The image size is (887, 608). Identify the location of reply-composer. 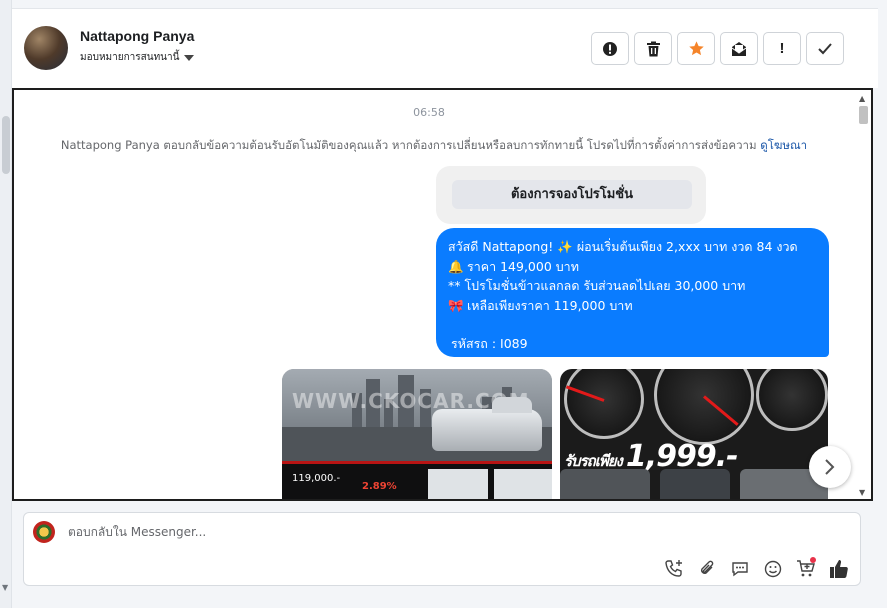
(442, 549).